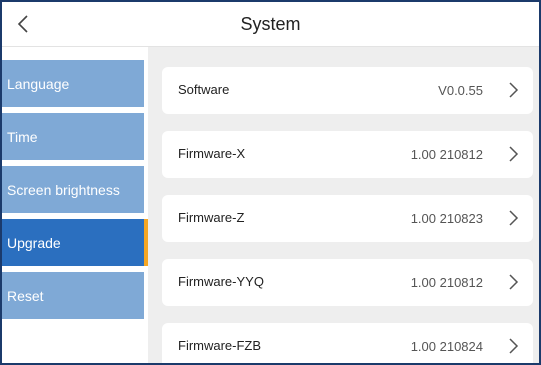 The image size is (541, 365). I want to click on row-label: Firmware-Z, so click(211, 217).